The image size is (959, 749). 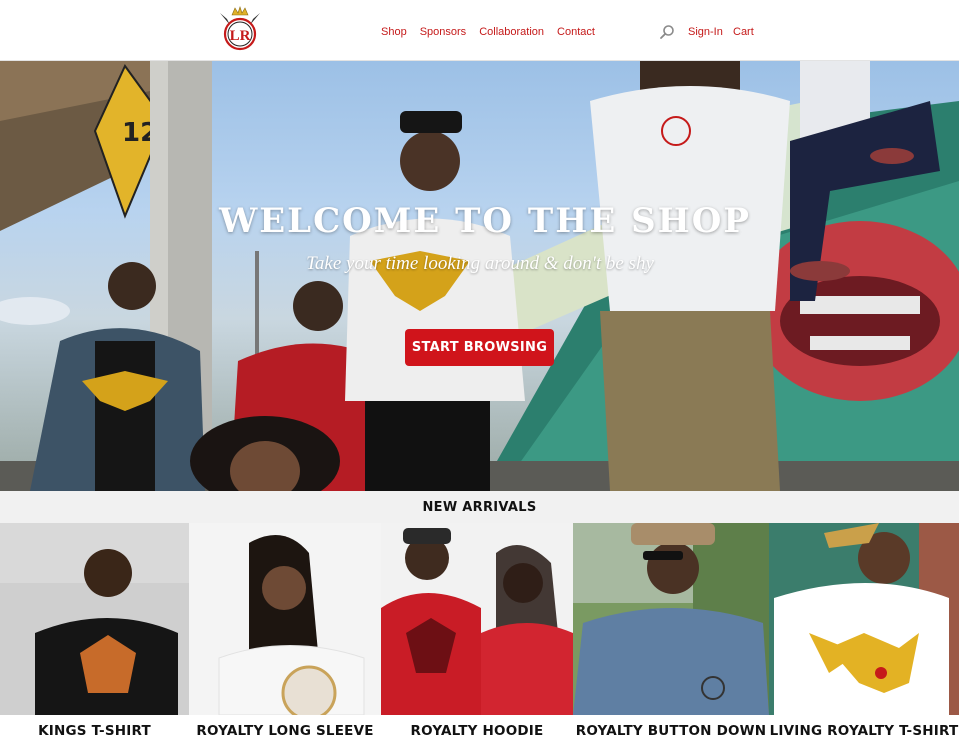 What do you see at coordinates (743, 32) in the screenshot?
I see `cart-link: Cart` at bounding box center [743, 32].